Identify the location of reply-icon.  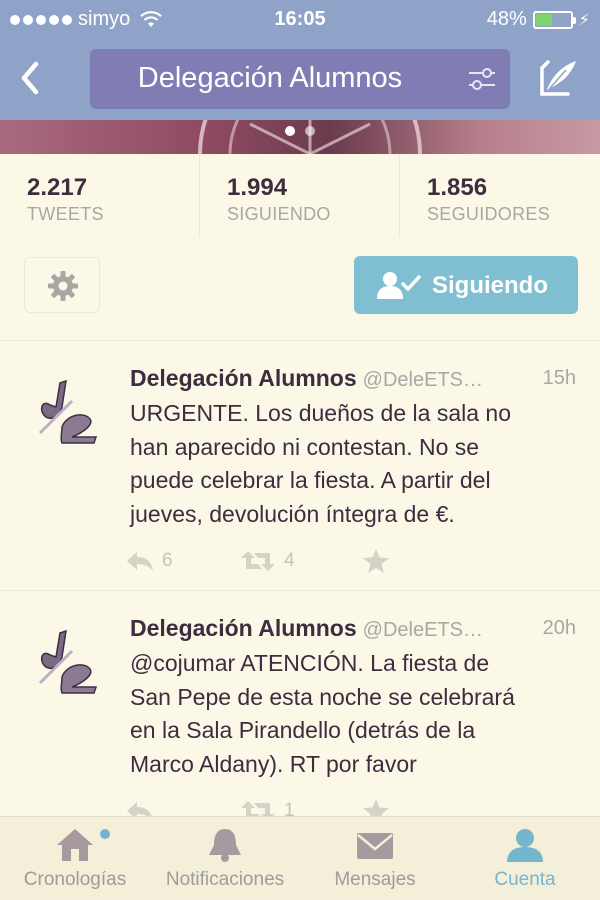
(140, 561).